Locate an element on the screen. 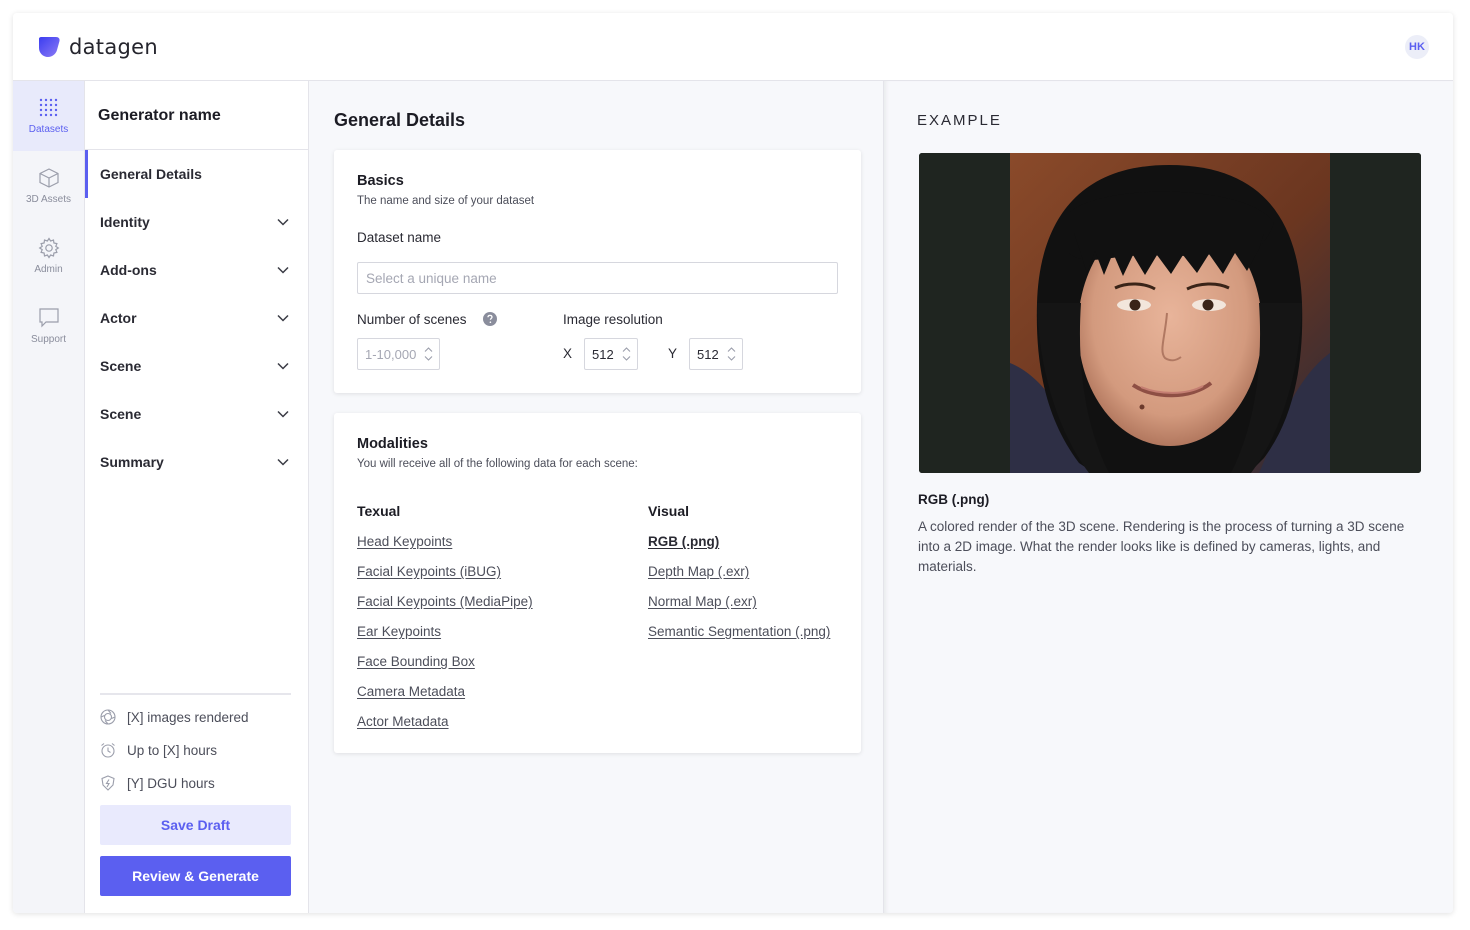 The width and height of the screenshot is (1470, 930). logo: datagen is located at coordinates (97, 47).